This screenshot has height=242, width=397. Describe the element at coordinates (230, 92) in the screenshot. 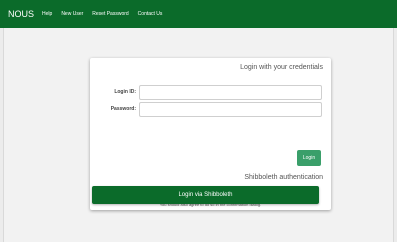

I see `login-id-input` at that location.